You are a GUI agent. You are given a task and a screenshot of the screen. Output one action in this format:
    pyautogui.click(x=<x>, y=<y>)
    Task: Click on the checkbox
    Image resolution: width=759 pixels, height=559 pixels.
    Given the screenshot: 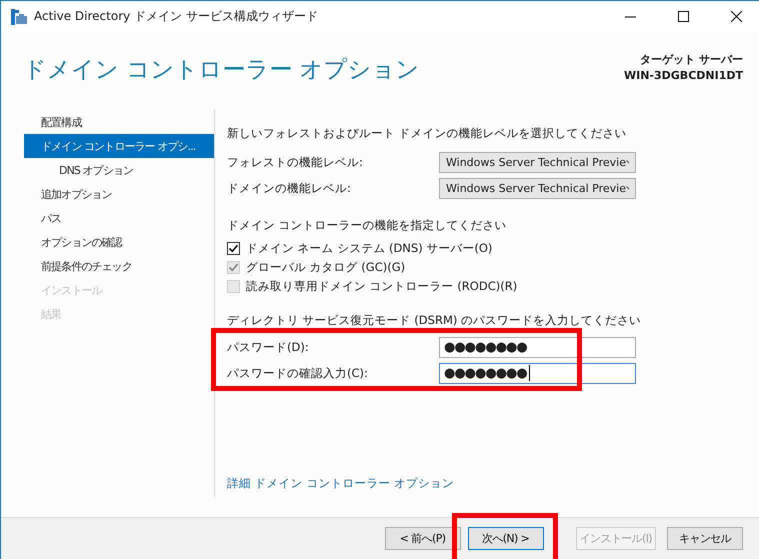 What is the action you would take?
    pyautogui.click(x=233, y=248)
    